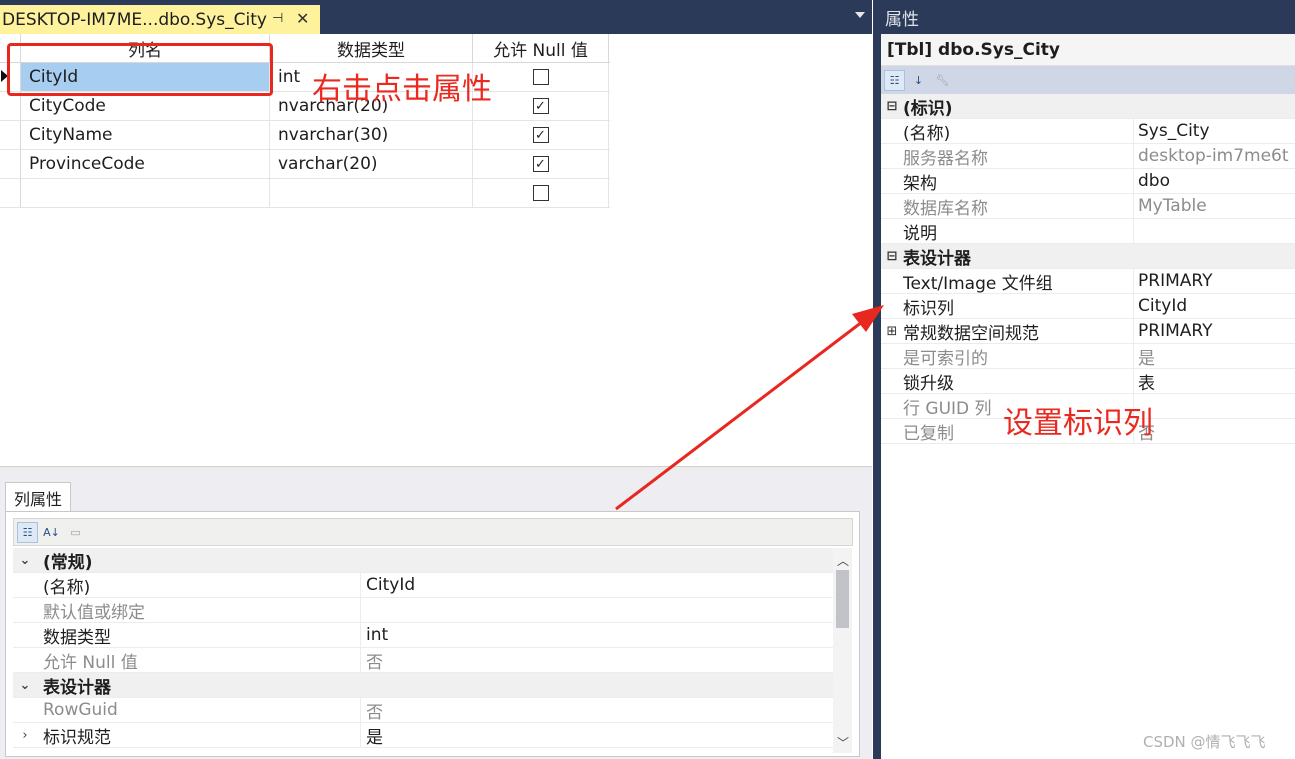 This screenshot has width=1295, height=759. What do you see at coordinates (541, 48) in the screenshot?
I see `header-allow-null: 允许 Null 值` at bounding box center [541, 48].